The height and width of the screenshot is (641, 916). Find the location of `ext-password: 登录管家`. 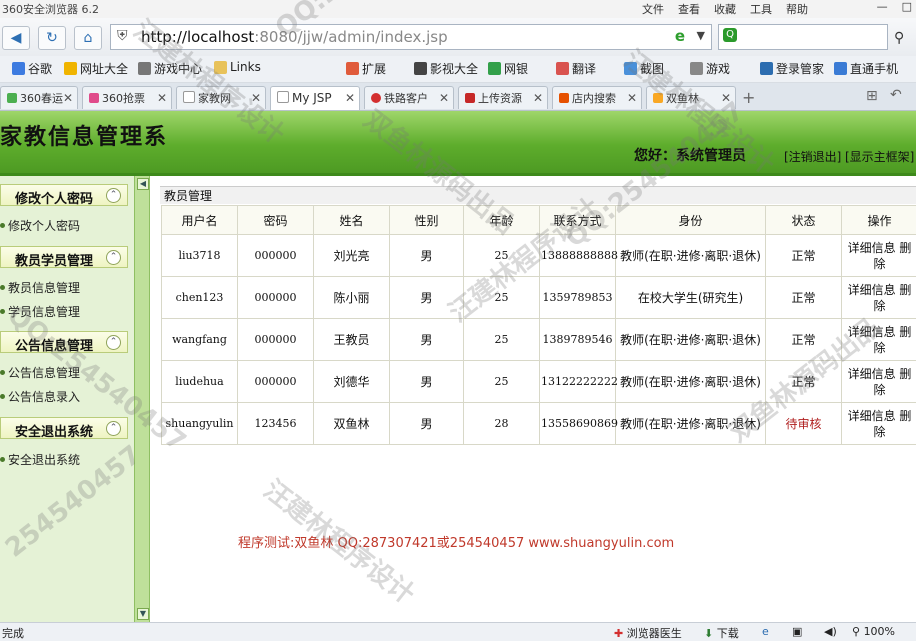

ext-password: 登录管家 is located at coordinates (792, 68).